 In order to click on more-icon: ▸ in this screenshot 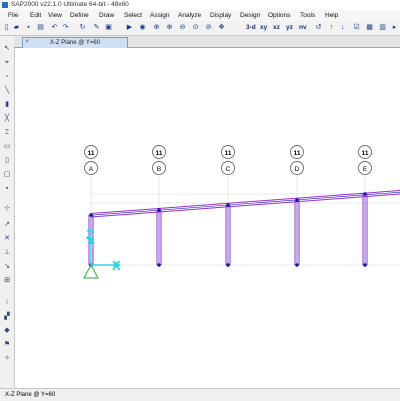, I will do `click(394, 28)`.